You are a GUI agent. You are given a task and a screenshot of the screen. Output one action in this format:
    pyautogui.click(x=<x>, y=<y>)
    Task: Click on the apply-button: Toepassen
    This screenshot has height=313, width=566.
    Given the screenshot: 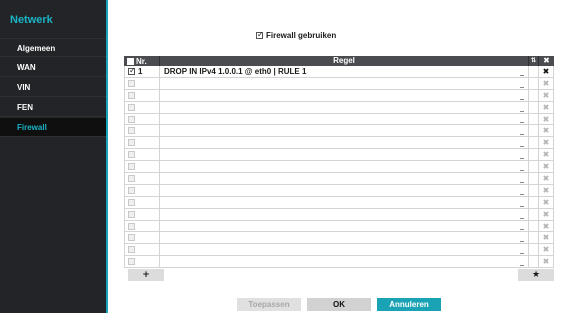 What is the action you would take?
    pyautogui.click(x=269, y=304)
    